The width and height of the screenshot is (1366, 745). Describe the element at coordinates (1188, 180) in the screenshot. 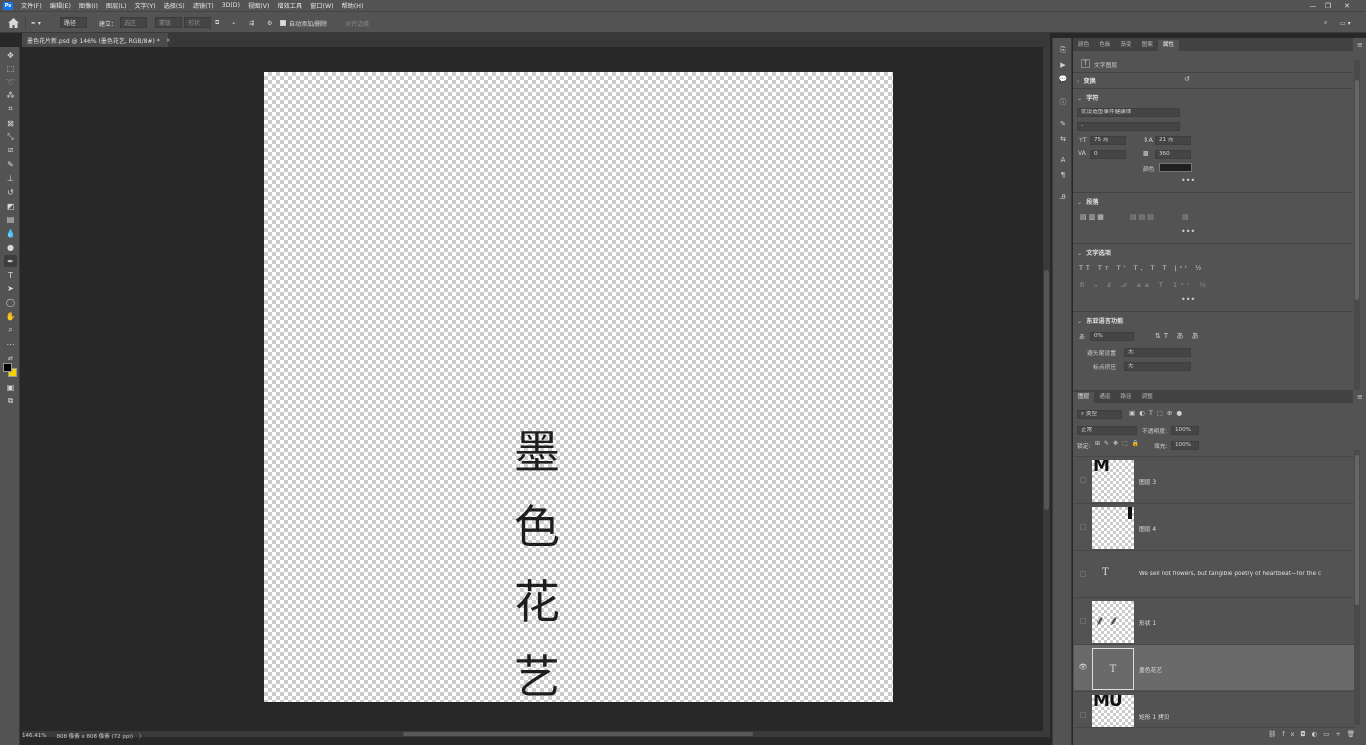

I see `character-more-icon: •••` at that location.